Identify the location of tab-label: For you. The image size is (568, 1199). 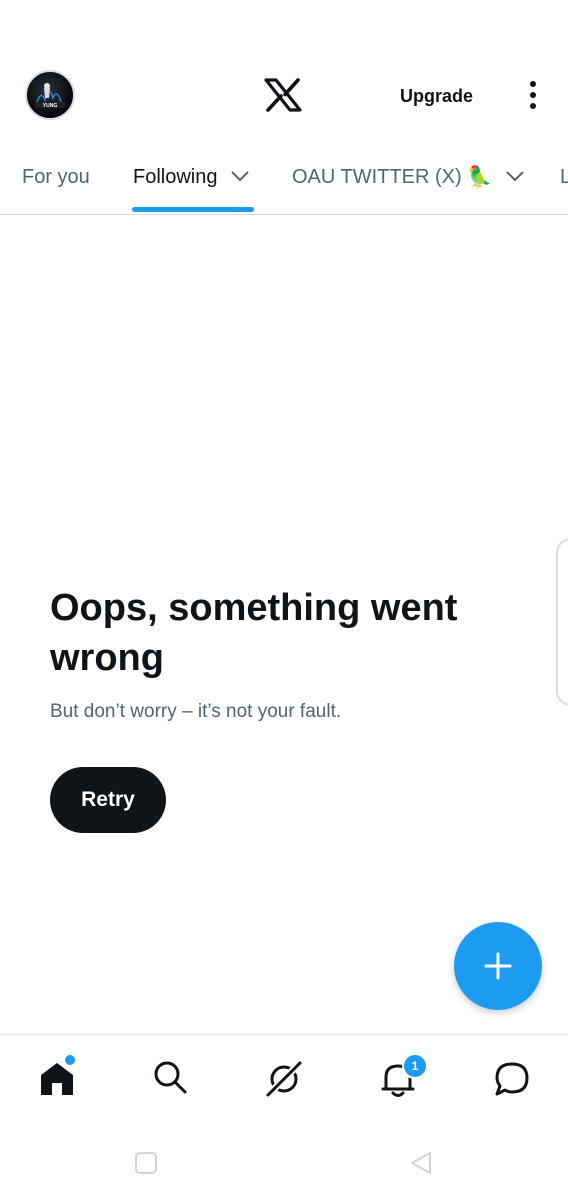
(56, 177).